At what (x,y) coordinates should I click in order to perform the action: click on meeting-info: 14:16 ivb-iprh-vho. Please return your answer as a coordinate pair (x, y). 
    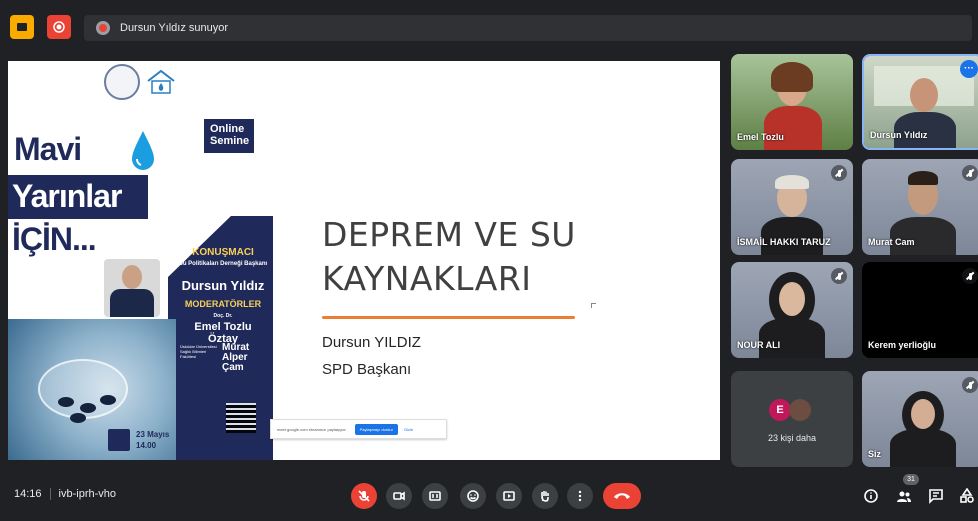
    Looking at the image, I should click on (65, 494).